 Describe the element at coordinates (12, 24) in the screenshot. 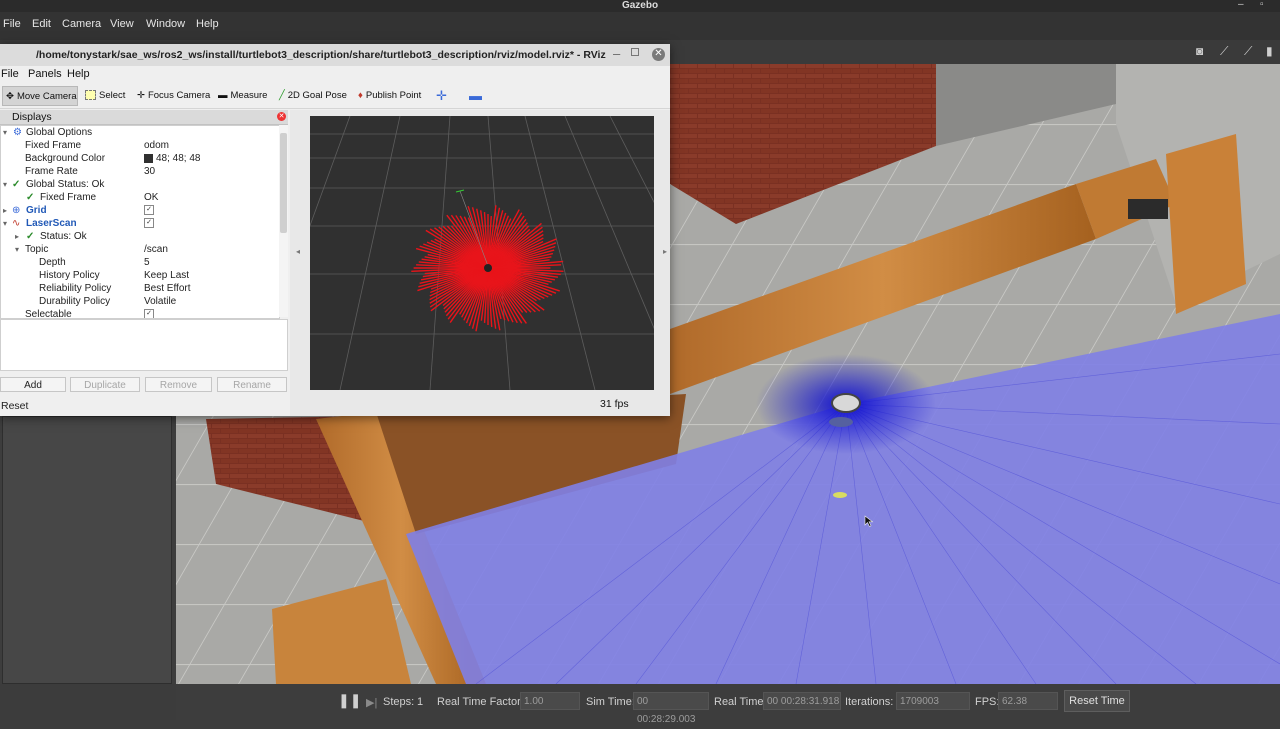

I see `menu-file: File` at that location.